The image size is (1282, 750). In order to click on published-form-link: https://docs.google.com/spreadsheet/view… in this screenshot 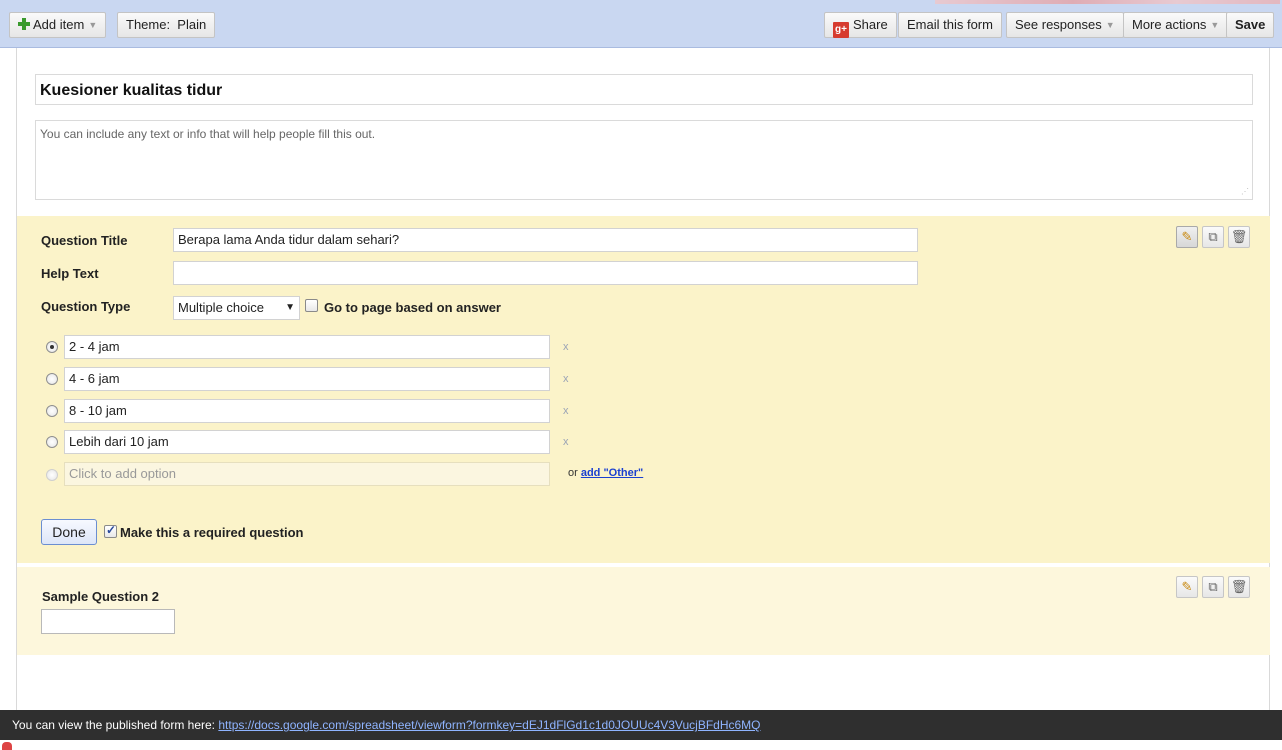, I will do `click(489, 725)`.